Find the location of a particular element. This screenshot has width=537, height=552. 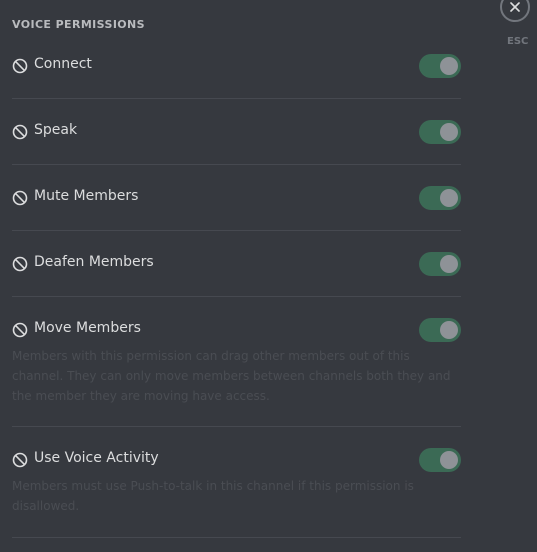

close-control: ESC is located at coordinates (518, 23).